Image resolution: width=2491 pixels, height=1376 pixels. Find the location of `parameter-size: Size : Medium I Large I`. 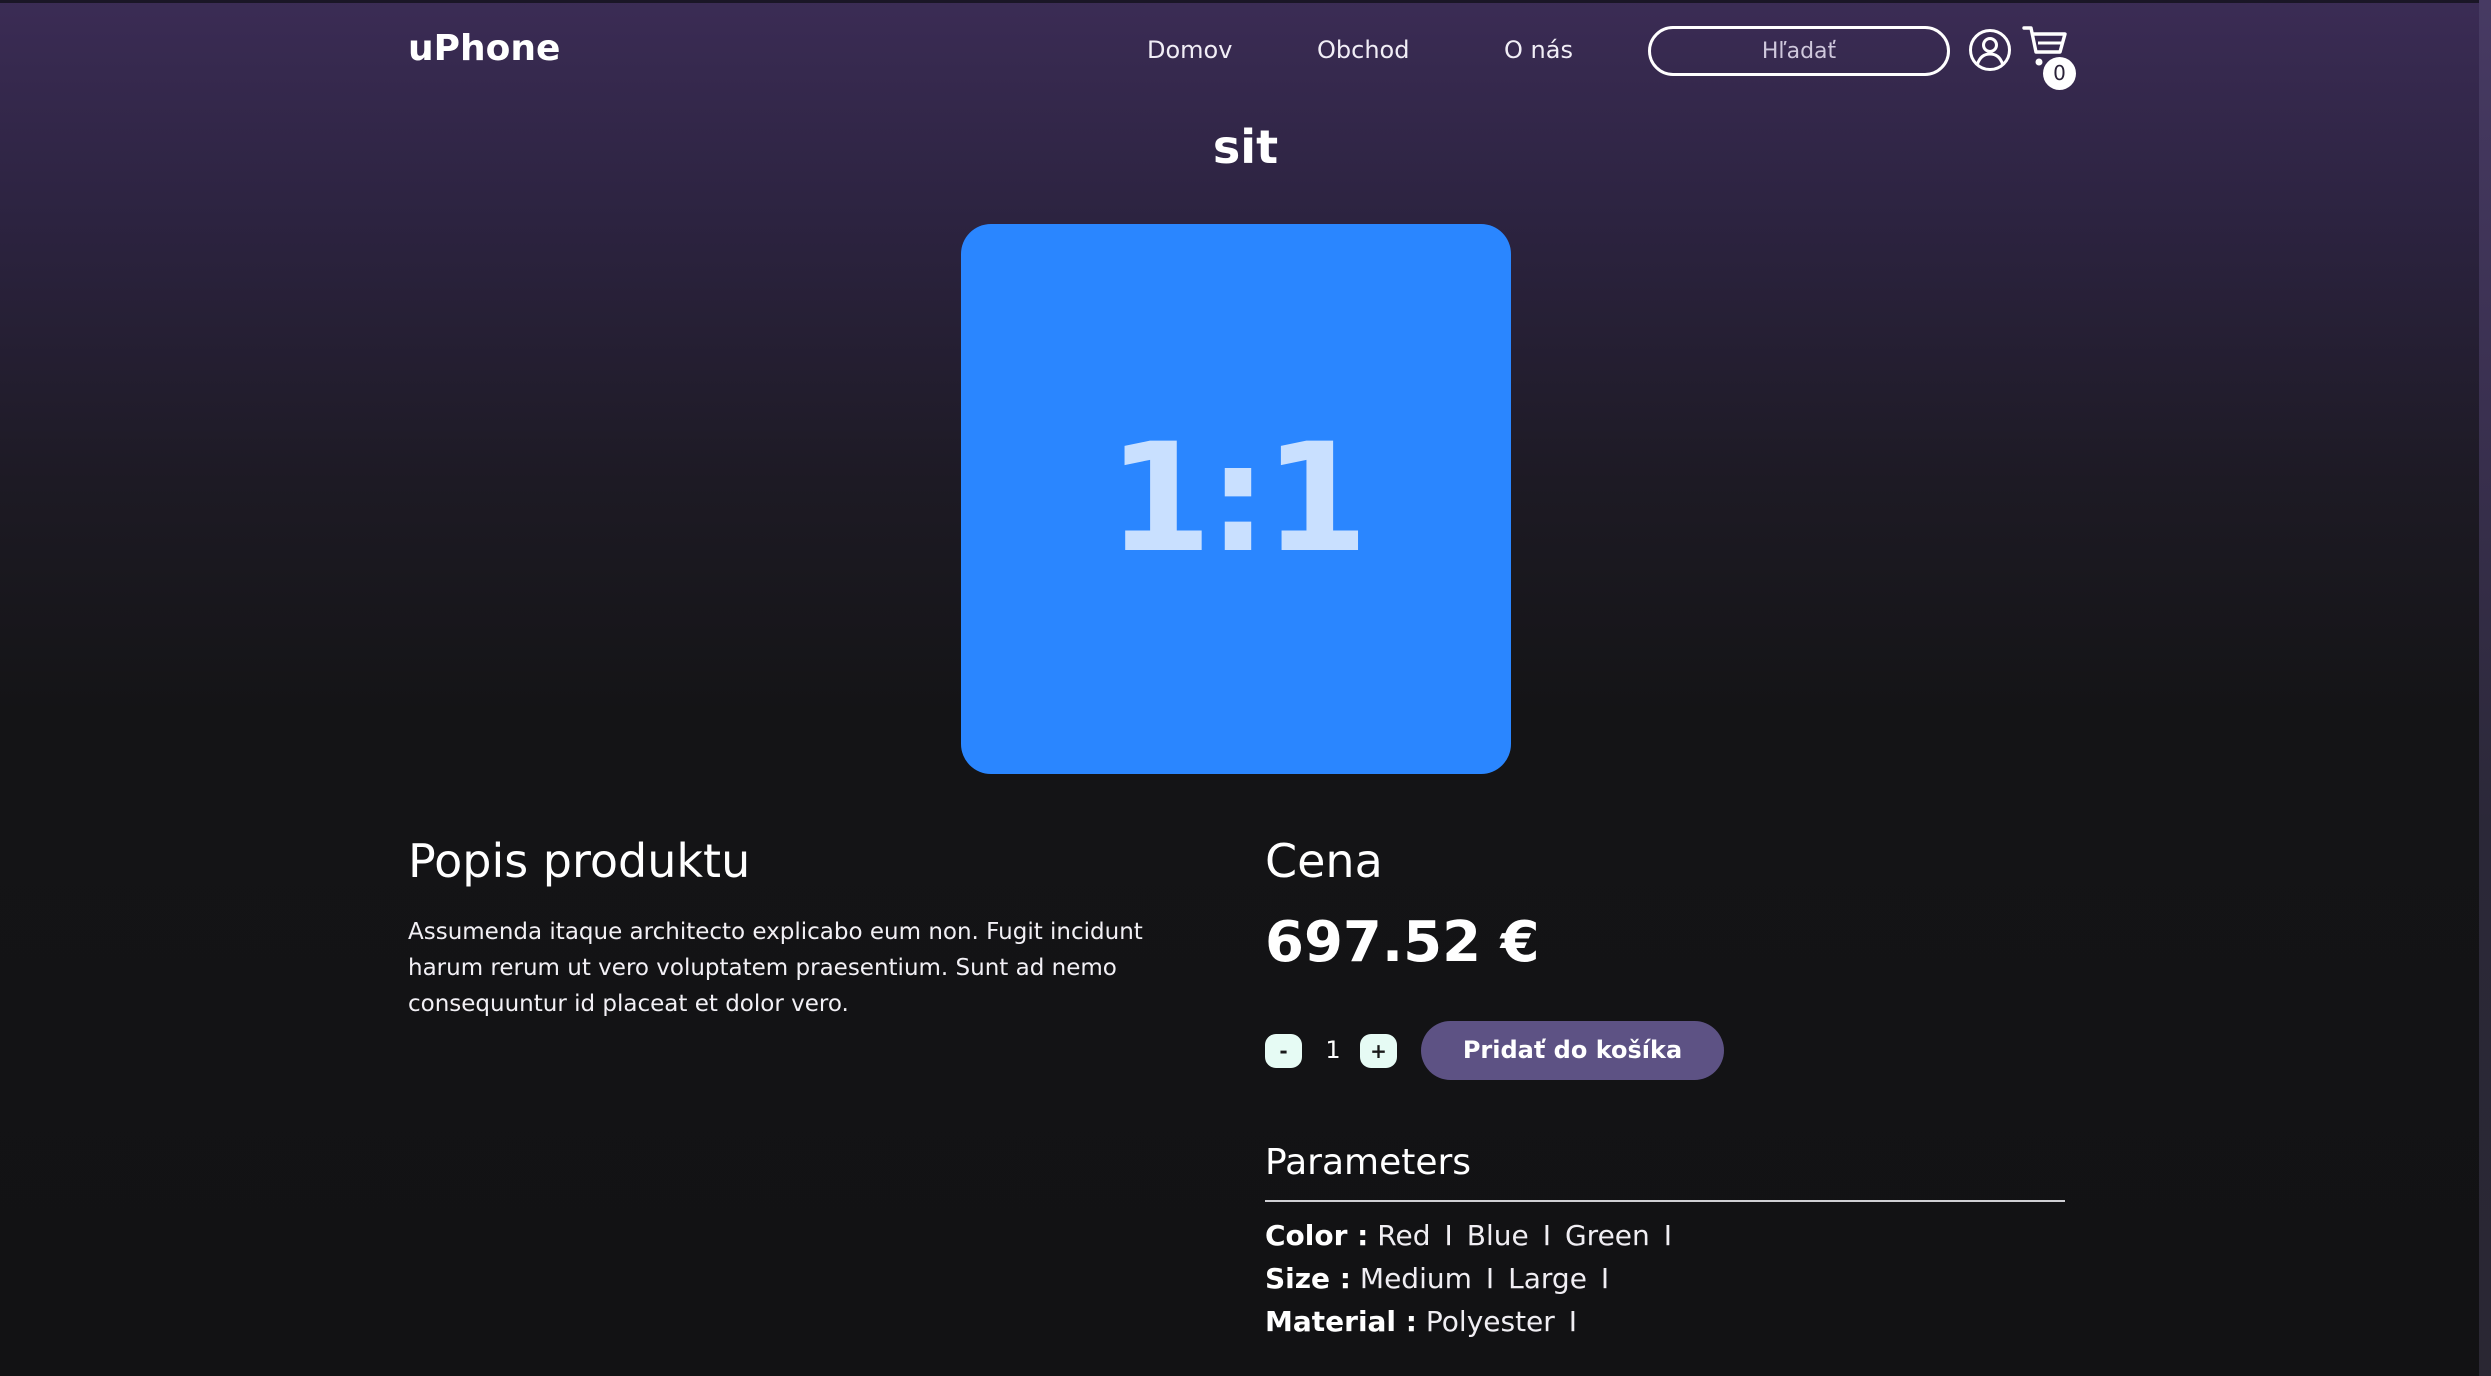

parameter-size: Size : Medium I Large I is located at coordinates (1444, 1278).